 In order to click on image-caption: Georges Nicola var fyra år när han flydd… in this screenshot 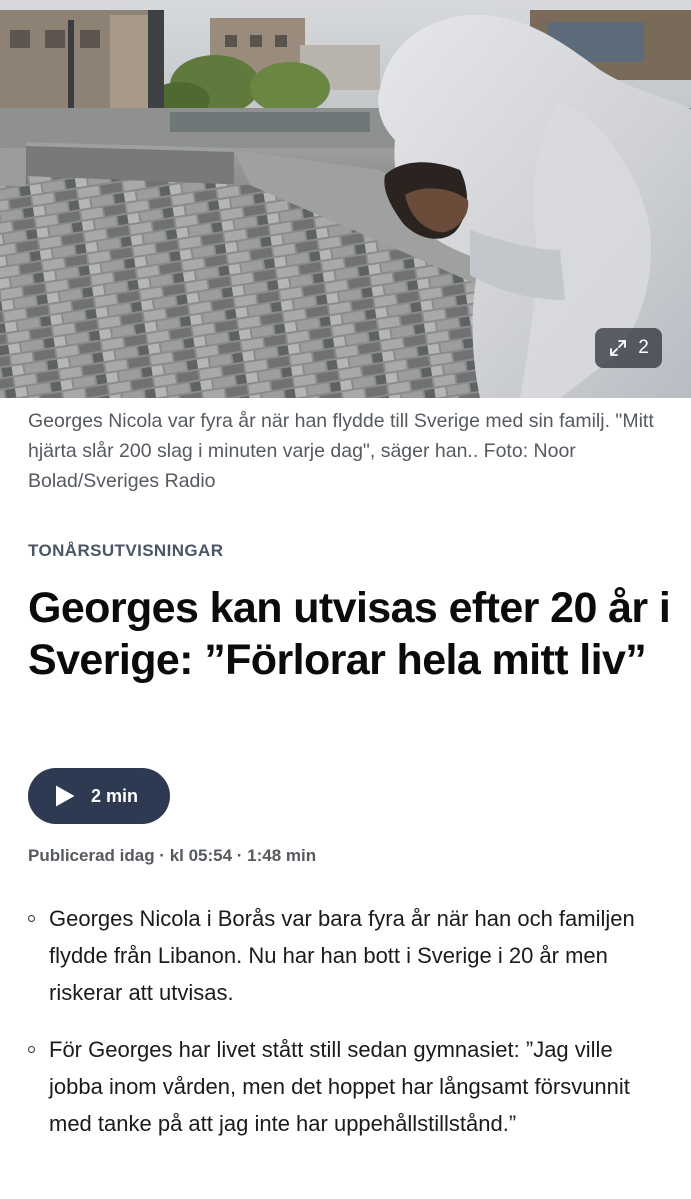, I will do `click(341, 451)`.